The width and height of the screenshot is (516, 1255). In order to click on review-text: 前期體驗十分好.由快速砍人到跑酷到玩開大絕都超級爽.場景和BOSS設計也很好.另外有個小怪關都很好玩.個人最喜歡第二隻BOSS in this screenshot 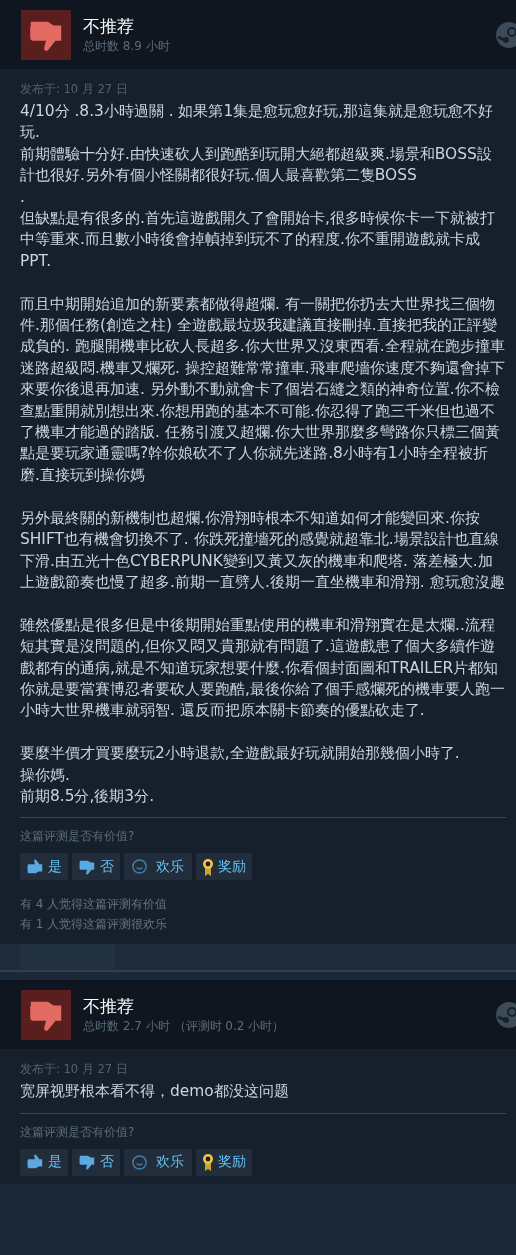, I will do `click(256, 165)`.